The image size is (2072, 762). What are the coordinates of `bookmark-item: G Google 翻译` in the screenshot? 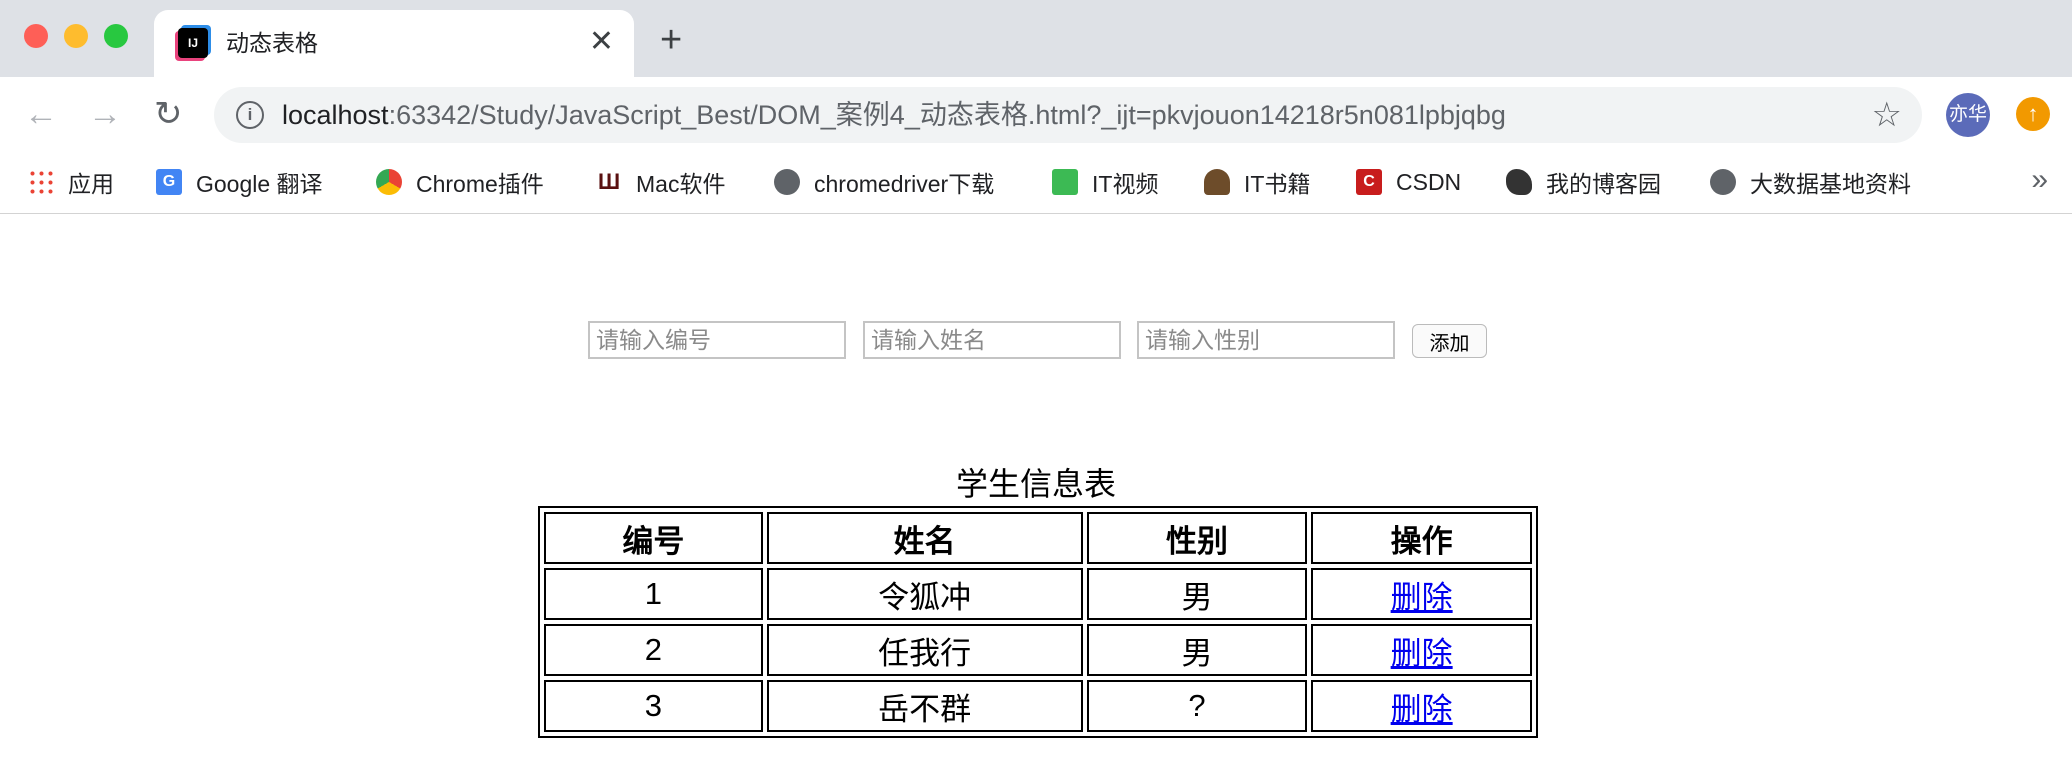 It's located at (239, 182).